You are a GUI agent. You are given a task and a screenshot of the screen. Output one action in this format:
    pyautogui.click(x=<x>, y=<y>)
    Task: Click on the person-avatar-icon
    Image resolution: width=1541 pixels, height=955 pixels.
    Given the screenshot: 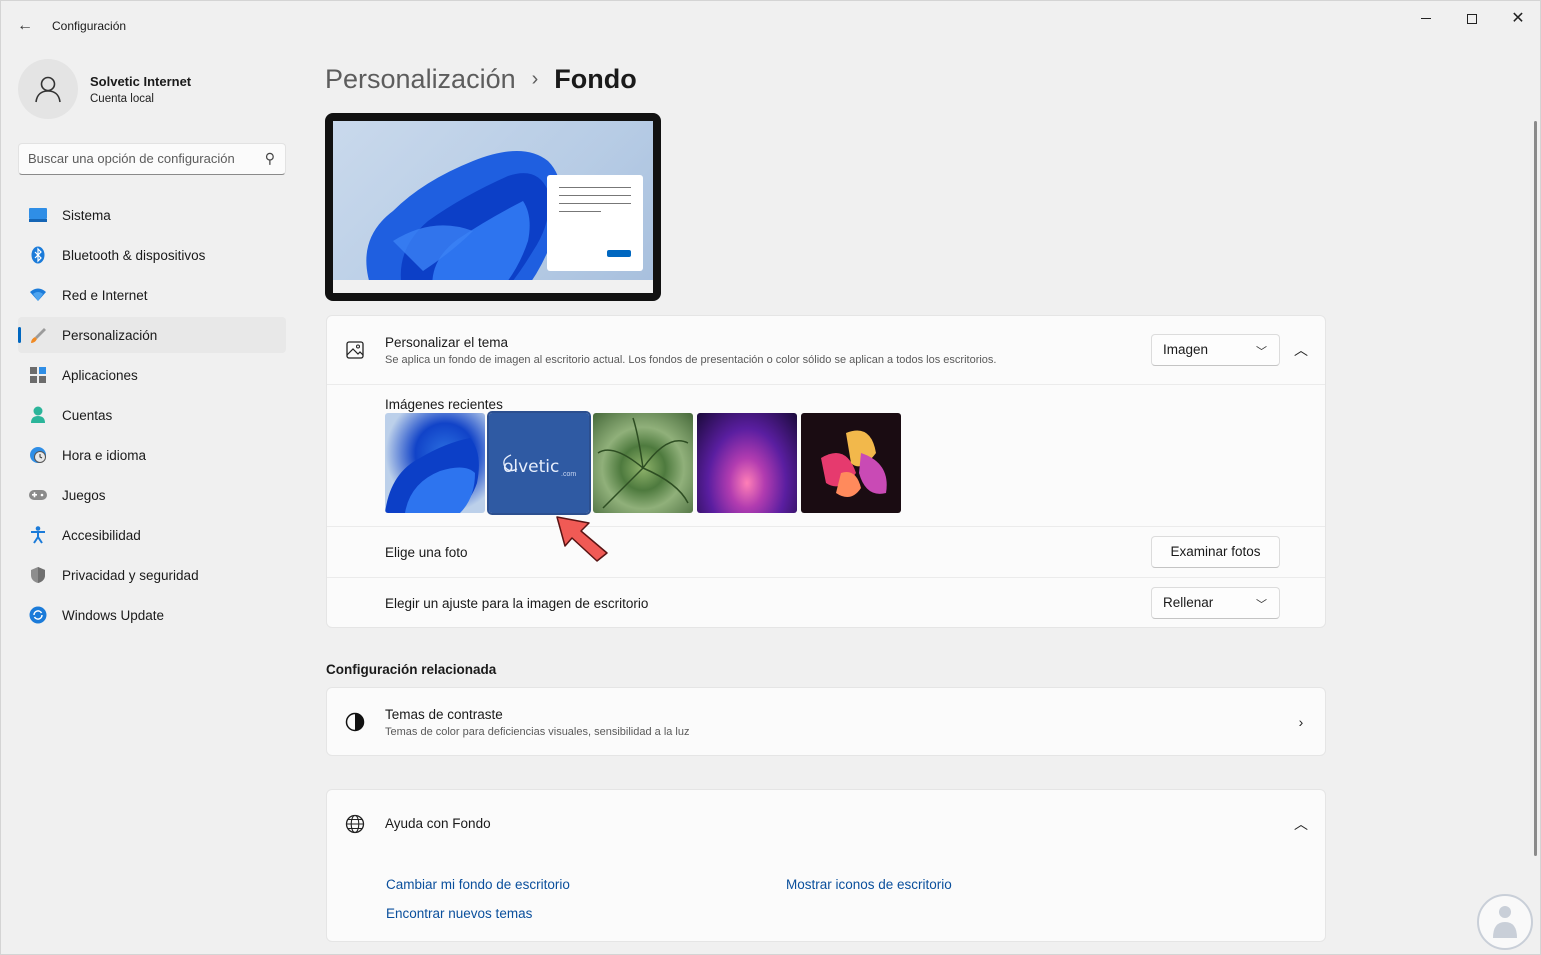 What is the action you would take?
    pyautogui.click(x=48, y=89)
    